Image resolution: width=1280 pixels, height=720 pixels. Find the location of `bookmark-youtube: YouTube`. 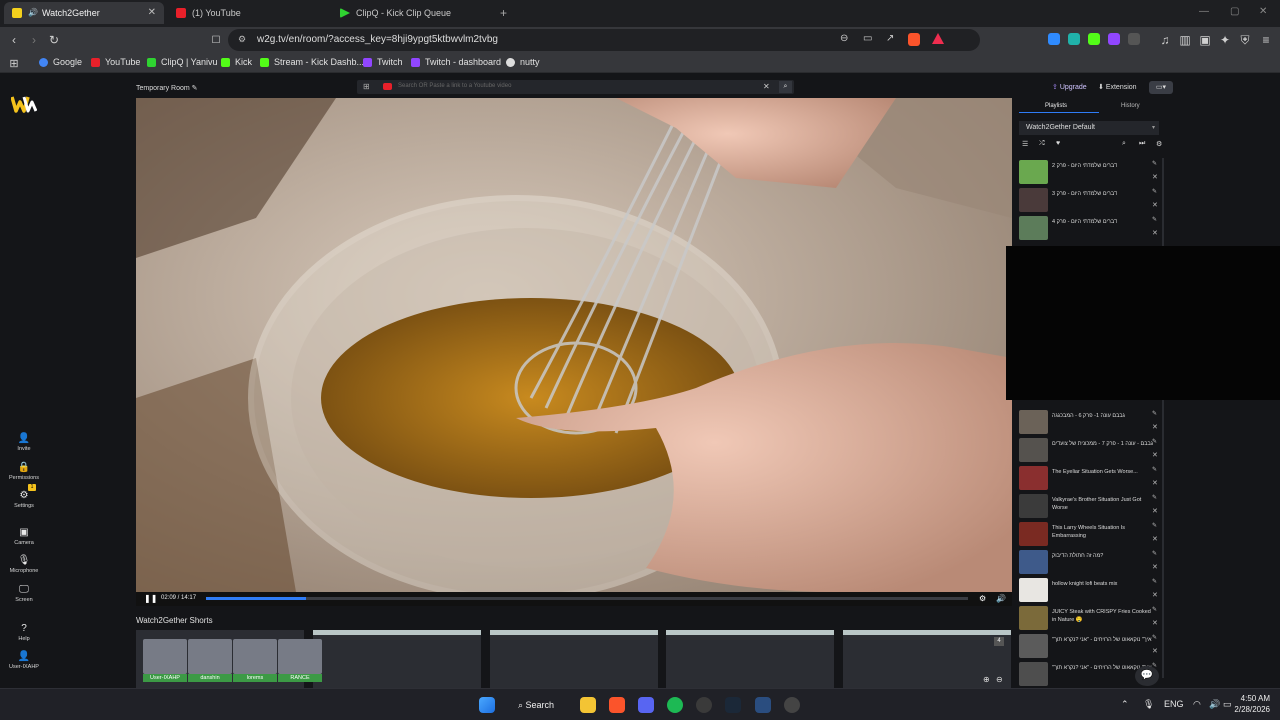

bookmark-youtube: YouTube is located at coordinates (115, 62).